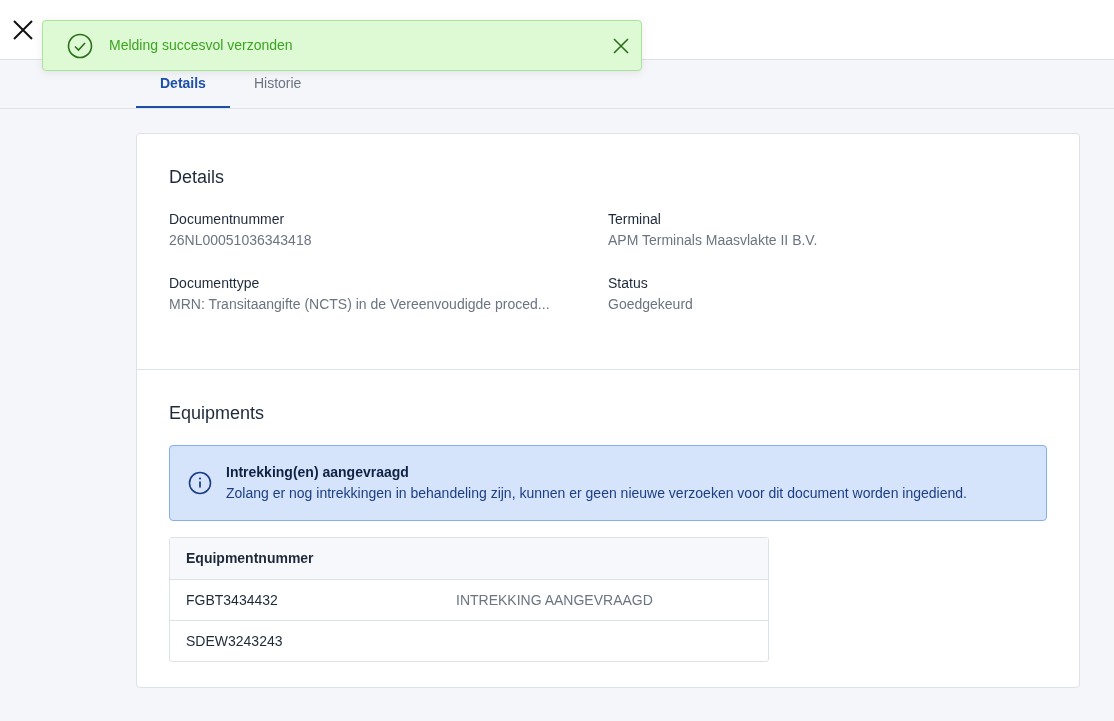 The image size is (1114, 721). I want to click on alert-text: Zolang er nog intrekkingen in behandeling zijn, kunnen er geen nieuwe verzoeken voor dit document worden ingediend., so click(596, 493).